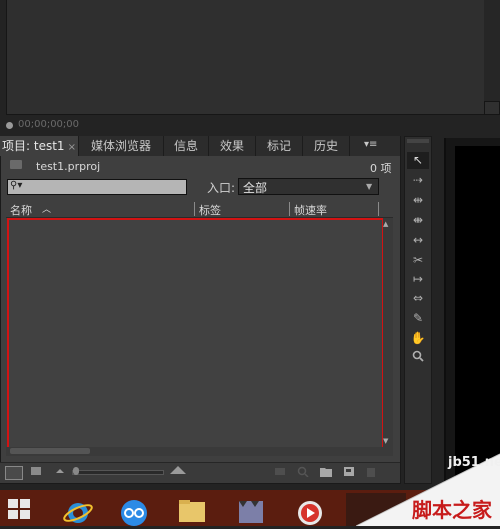 Image resolution: width=500 pixels, height=529 pixels. Describe the element at coordinates (48, 124) in the screenshot. I see `timecode-readout: 00;00;00;00` at that location.